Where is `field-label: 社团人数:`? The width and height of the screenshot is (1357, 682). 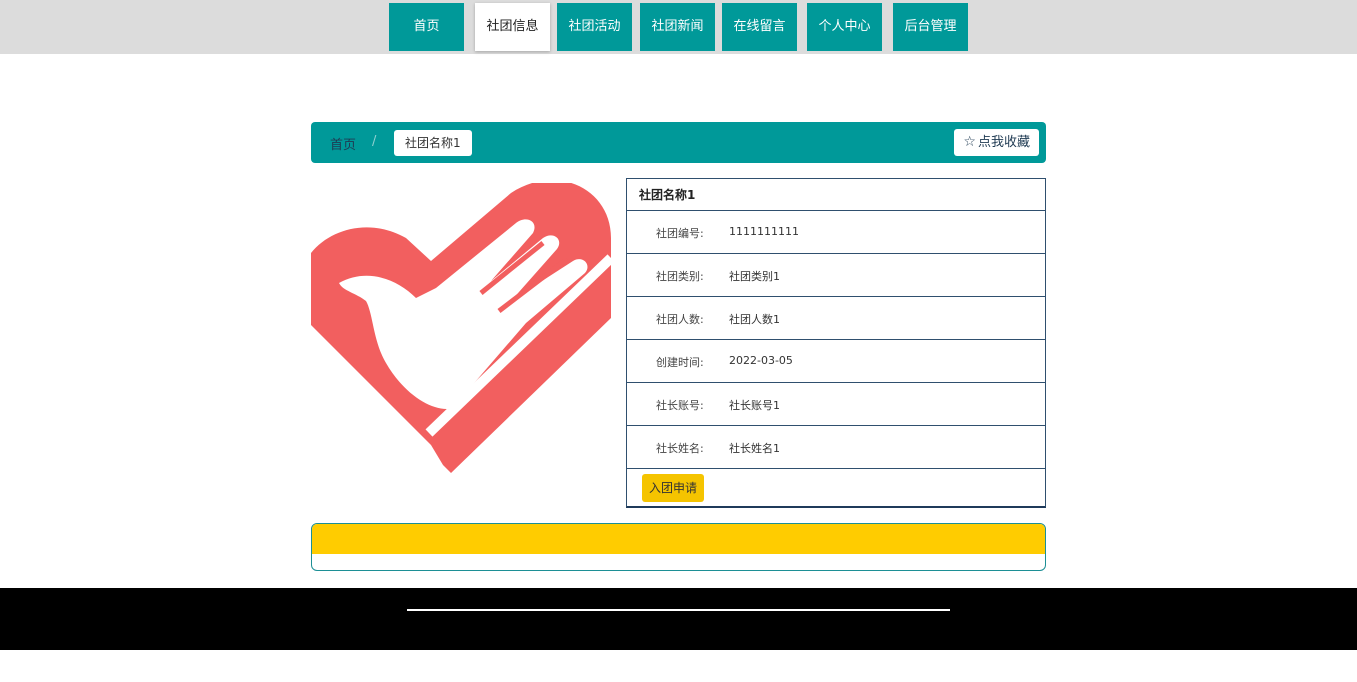 field-label: 社团人数: is located at coordinates (680, 319).